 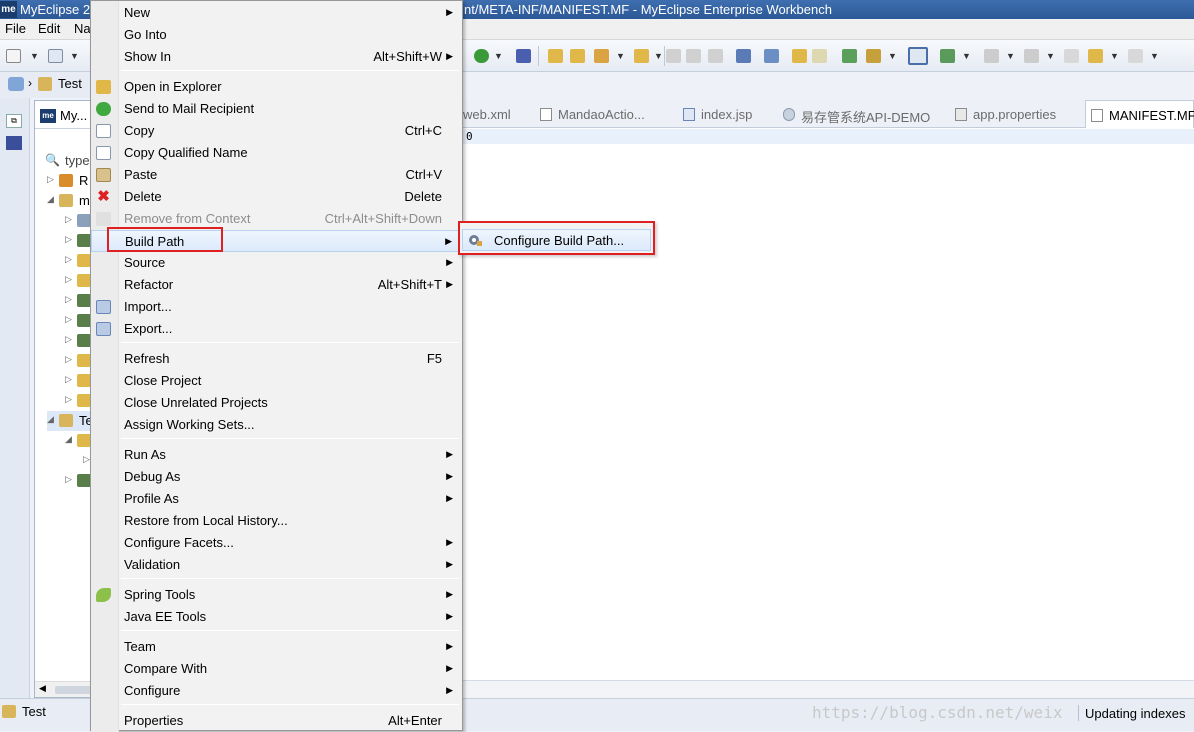 What do you see at coordinates (276, 477) in the screenshot?
I see `menu-item-debug-as: Debug As ▶` at bounding box center [276, 477].